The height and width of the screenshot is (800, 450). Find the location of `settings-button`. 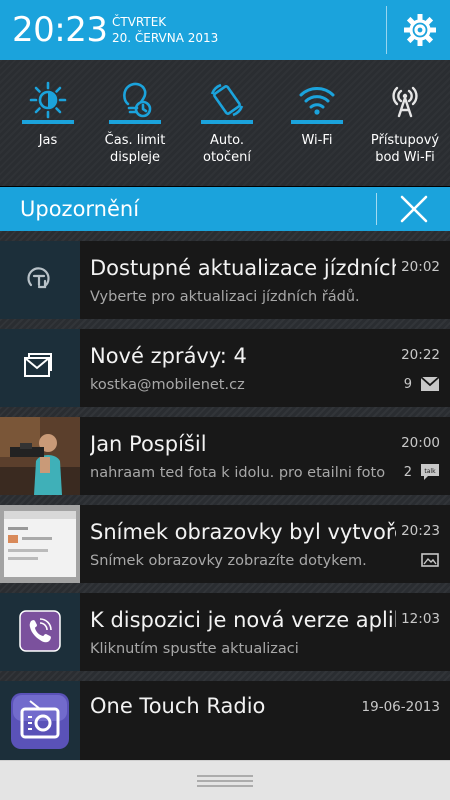

settings-button is located at coordinates (420, 30).